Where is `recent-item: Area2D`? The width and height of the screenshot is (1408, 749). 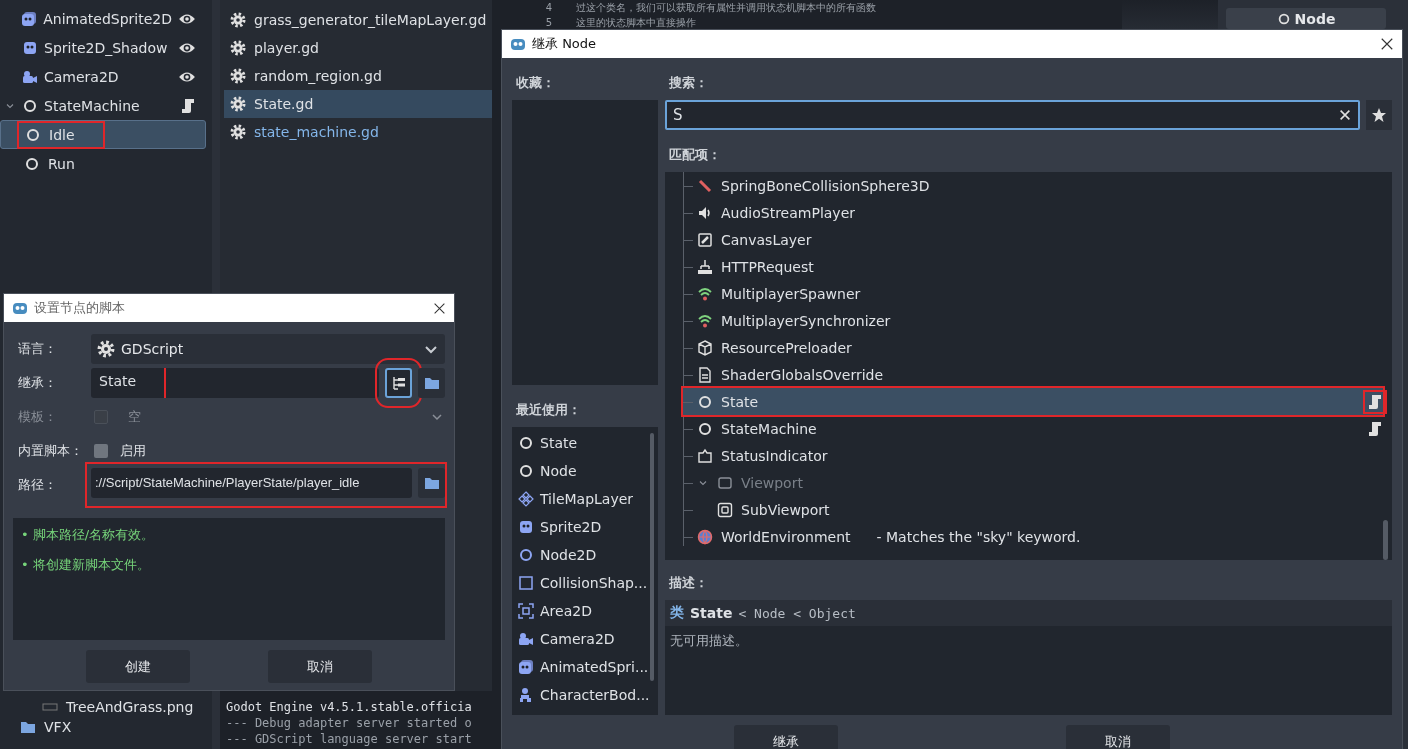
recent-item: Area2D is located at coordinates (584, 611).